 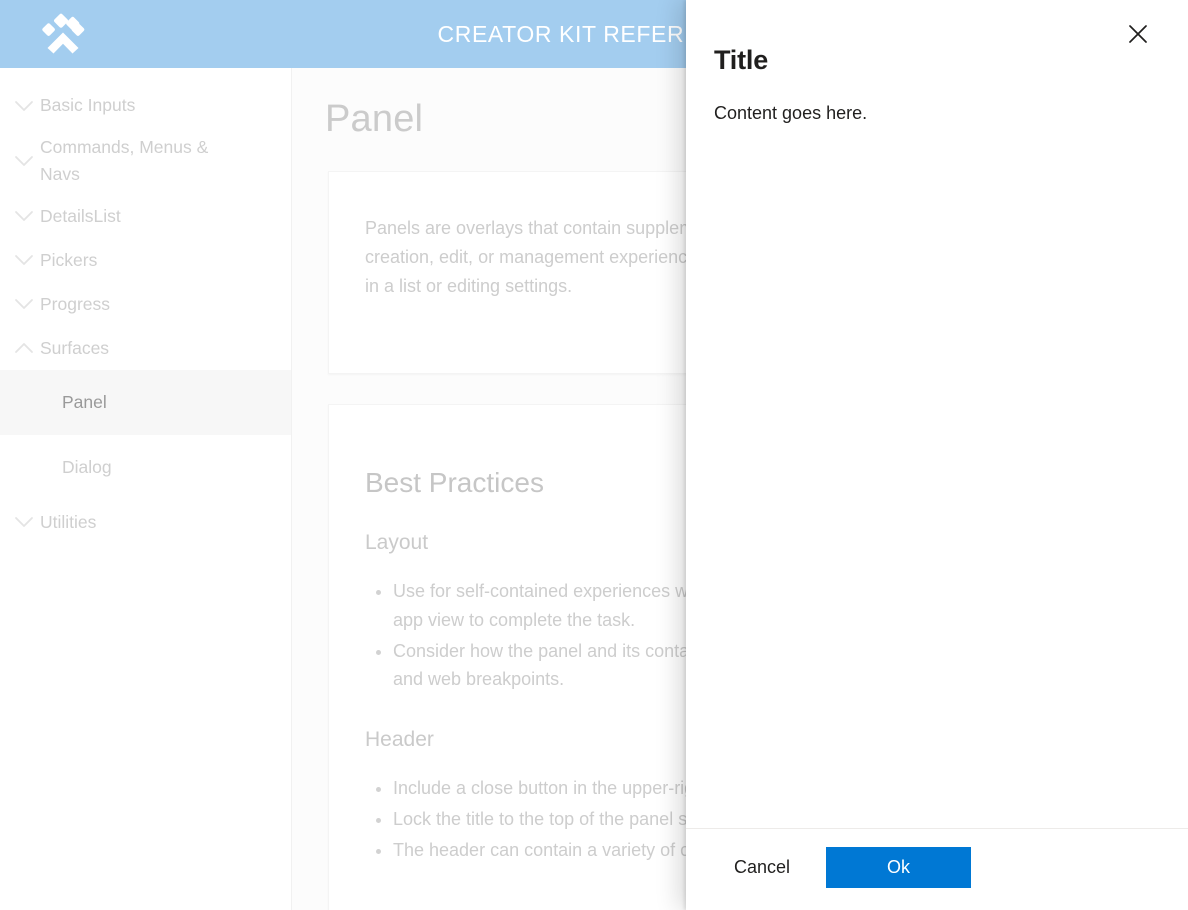 I want to click on sidebar-item-basic-inputs: Basic Inputs, so click(x=145, y=106).